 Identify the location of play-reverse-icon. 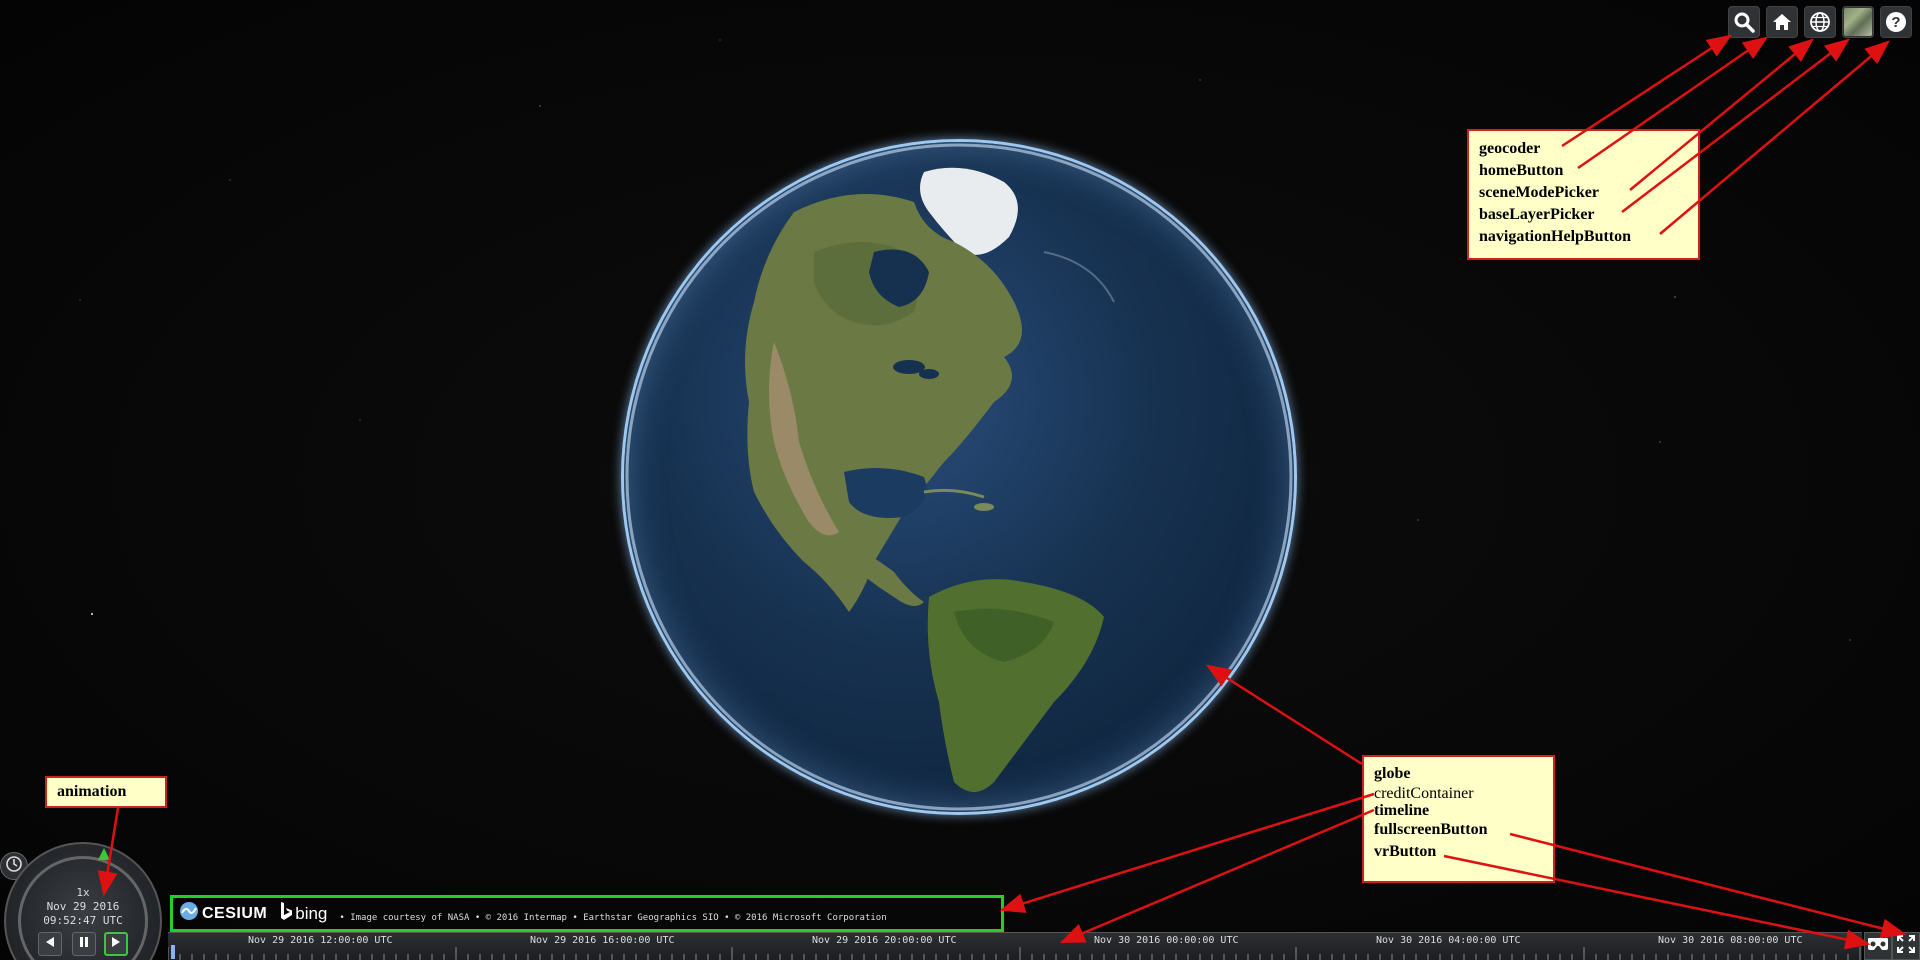
(50, 944).